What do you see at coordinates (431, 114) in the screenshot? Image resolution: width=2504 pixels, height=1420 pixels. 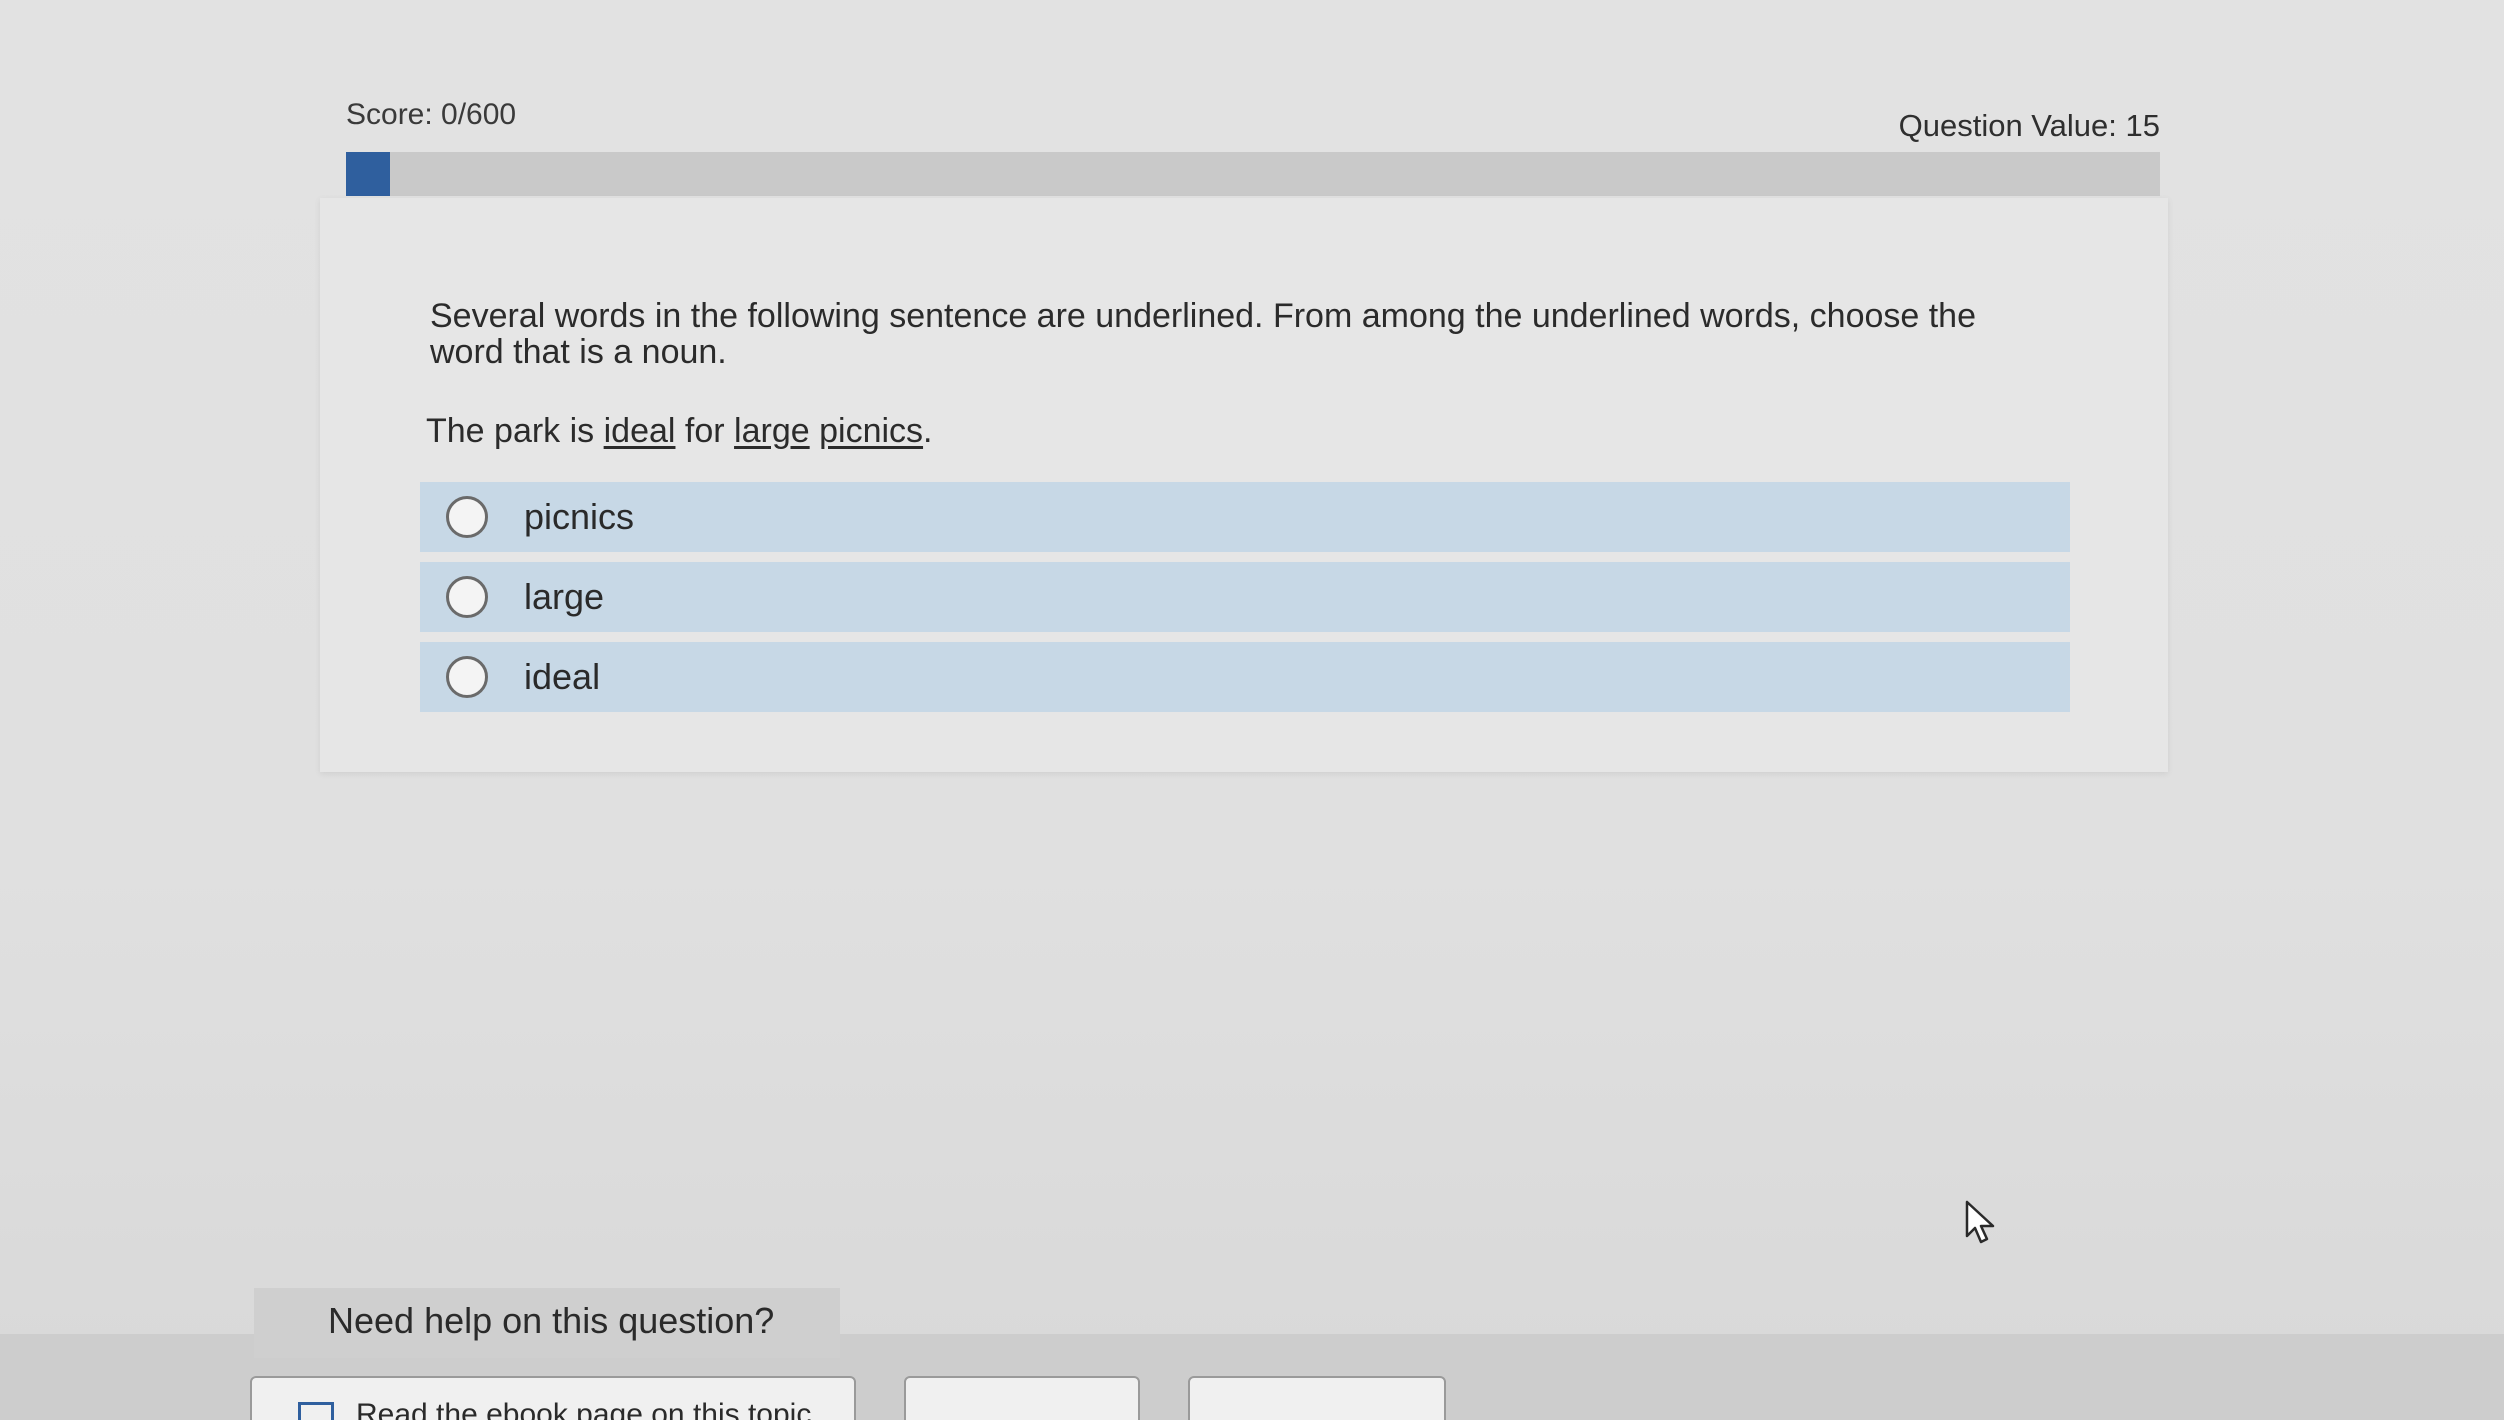 I see `score-label: Score: 0/600` at bounding box center [431, 114].